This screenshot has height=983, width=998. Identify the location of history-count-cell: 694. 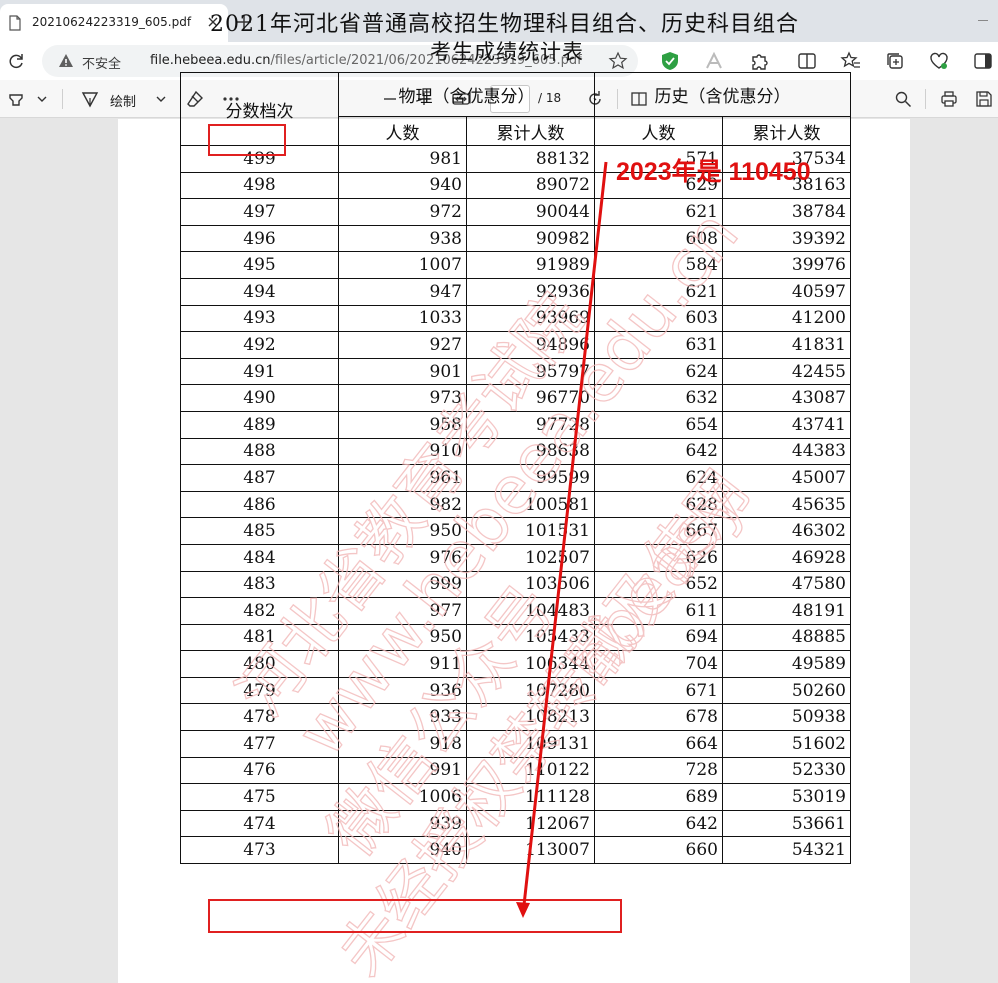
(658, 637).